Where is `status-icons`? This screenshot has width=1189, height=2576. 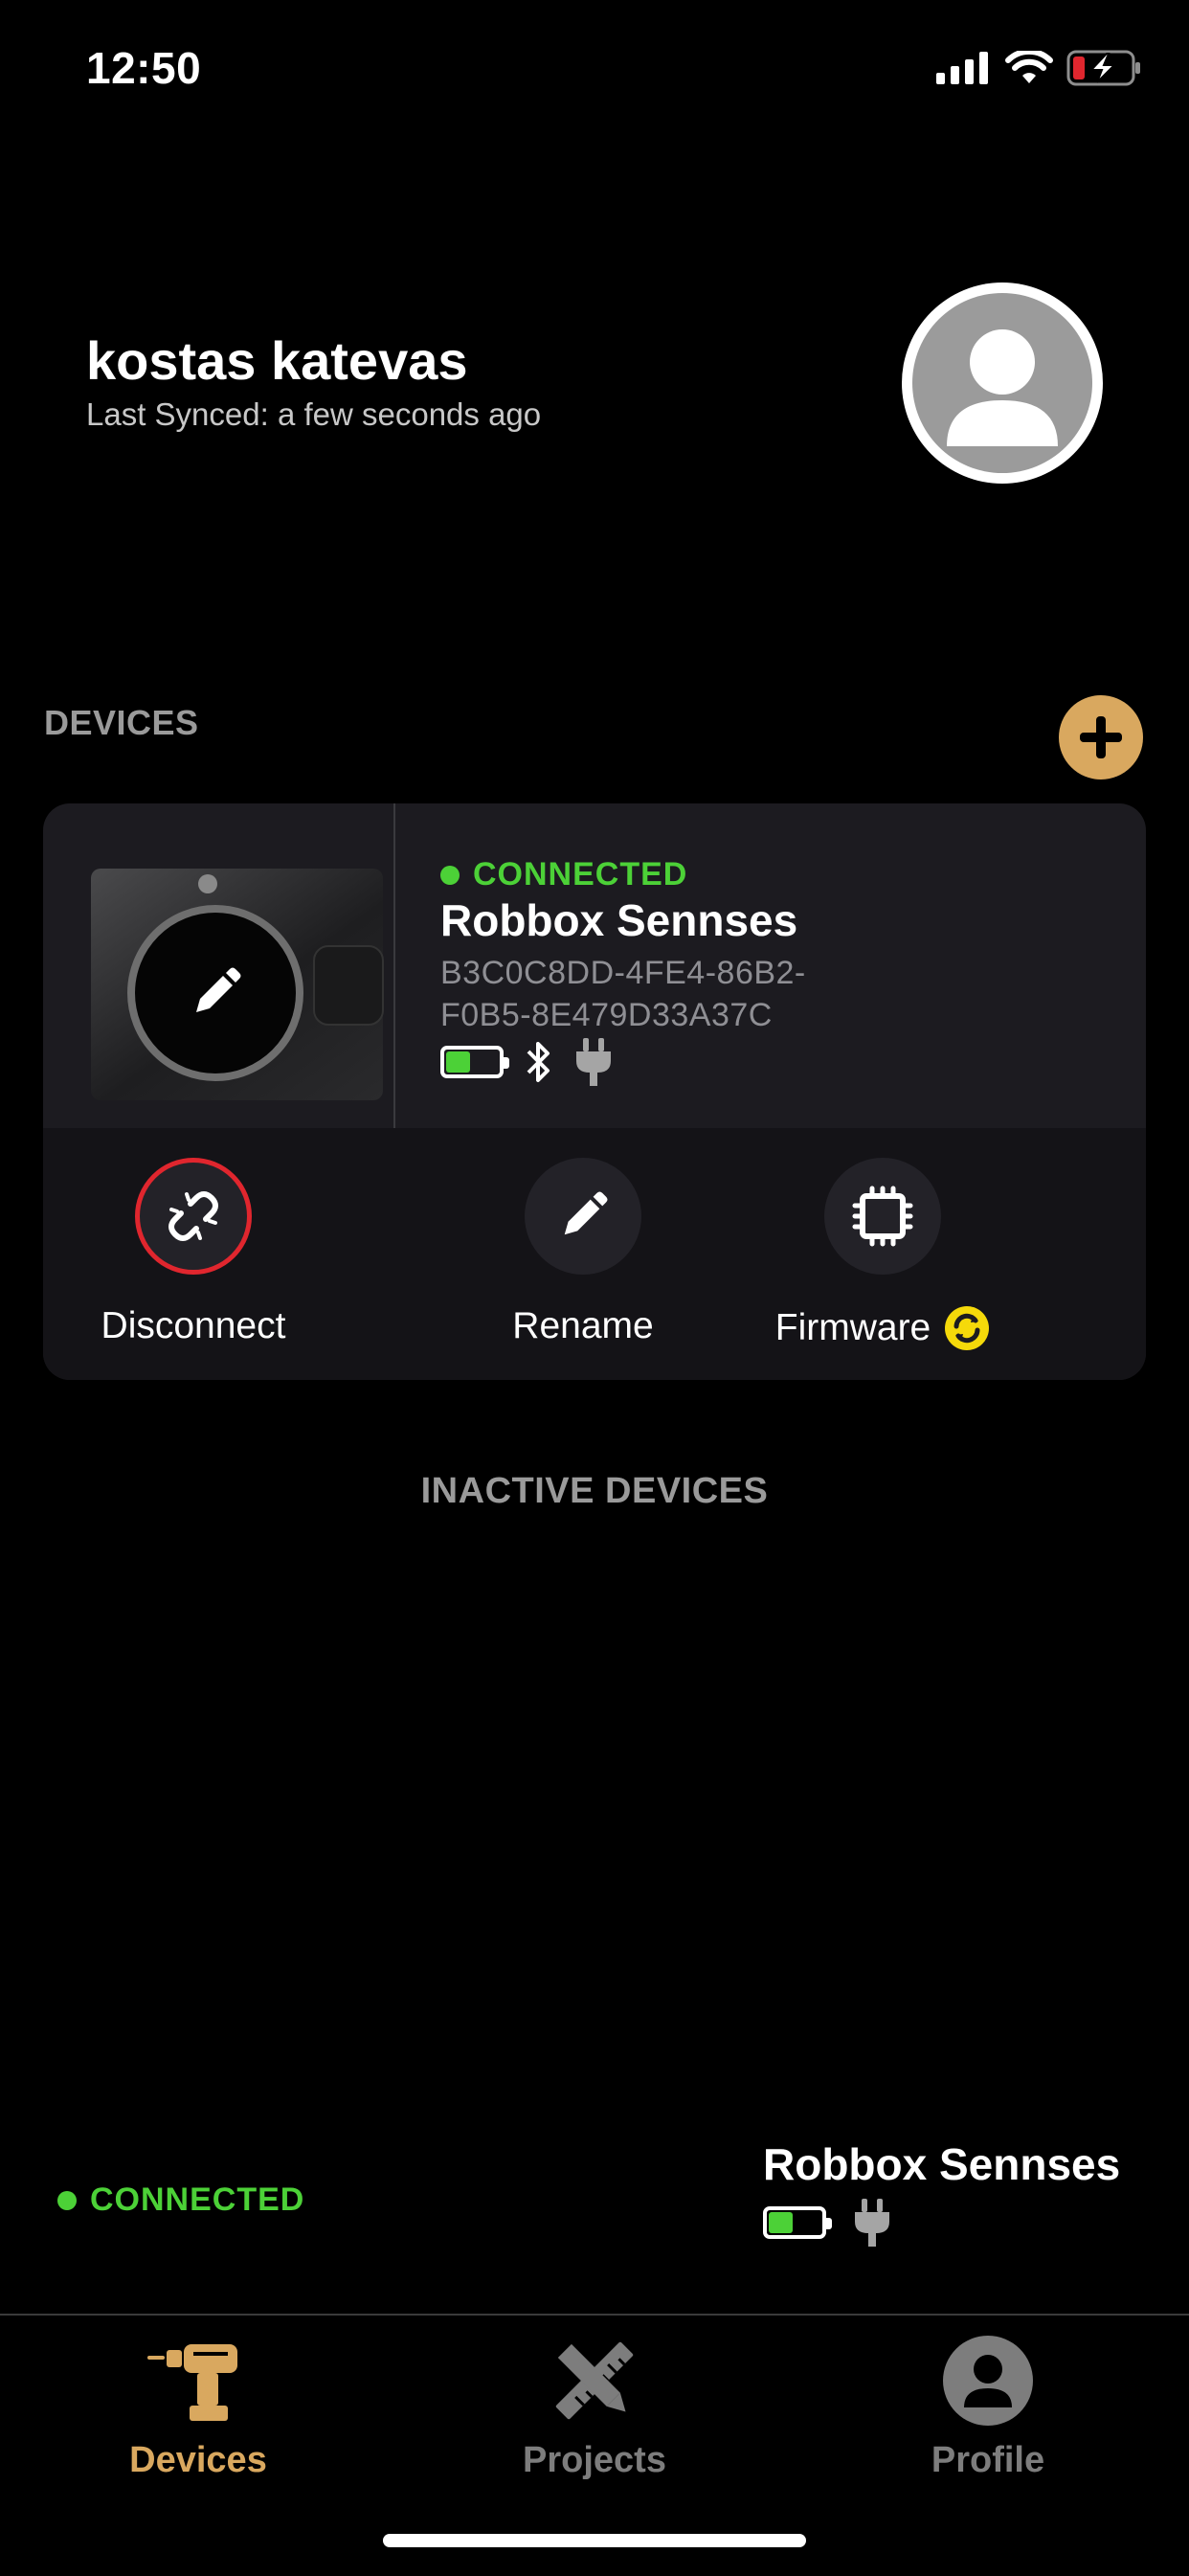 status-icons is located at coordinates (1039, 68).